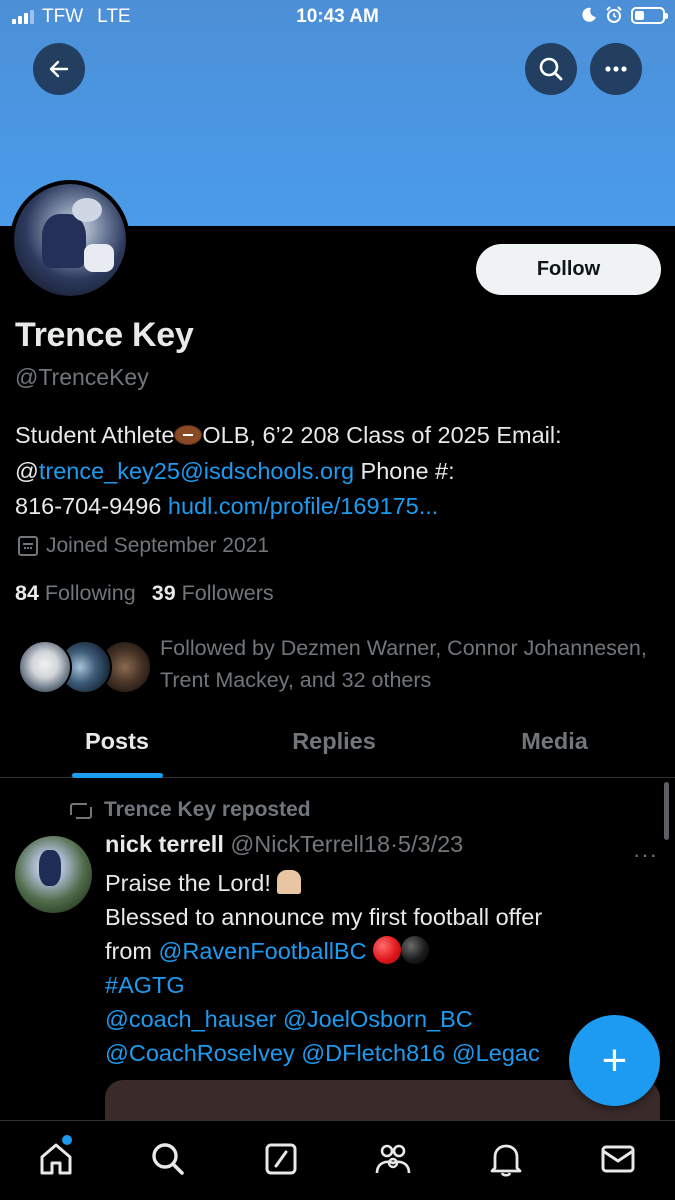  I want to click on football-emoji-icon, so click(188, 435).